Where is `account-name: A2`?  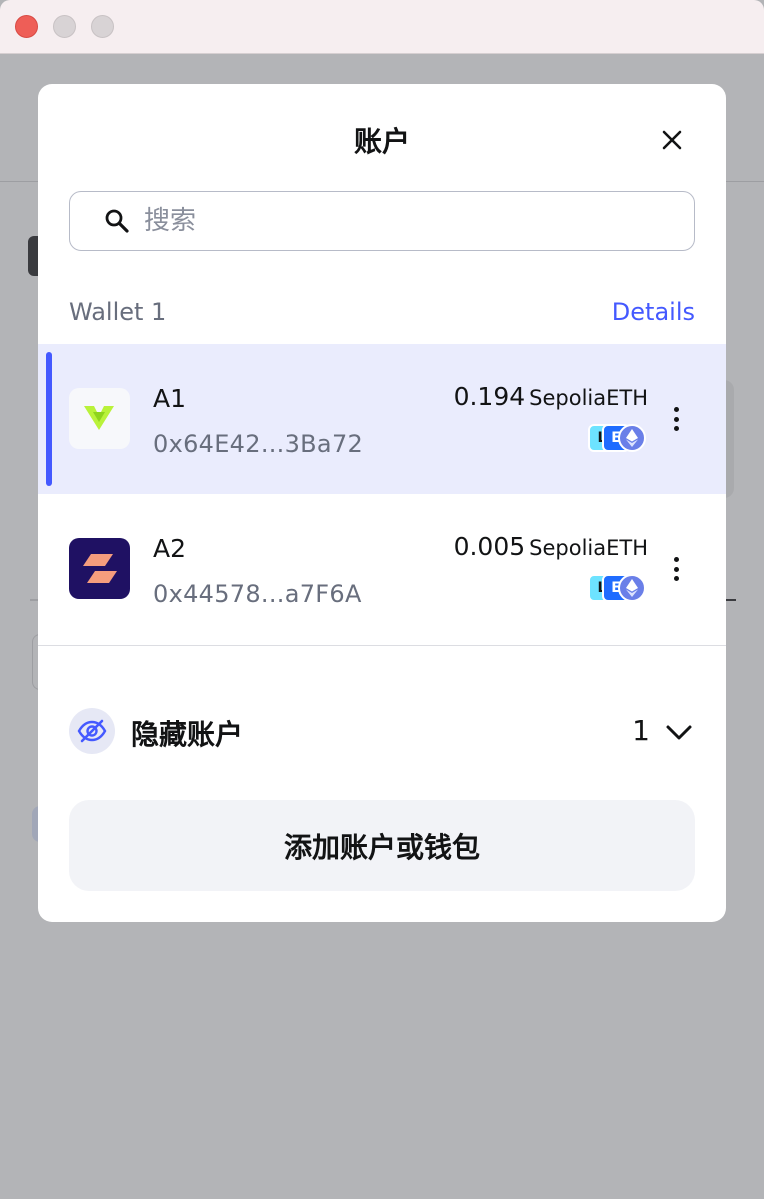 account-name: A2 is located at coordinates (170, 548).